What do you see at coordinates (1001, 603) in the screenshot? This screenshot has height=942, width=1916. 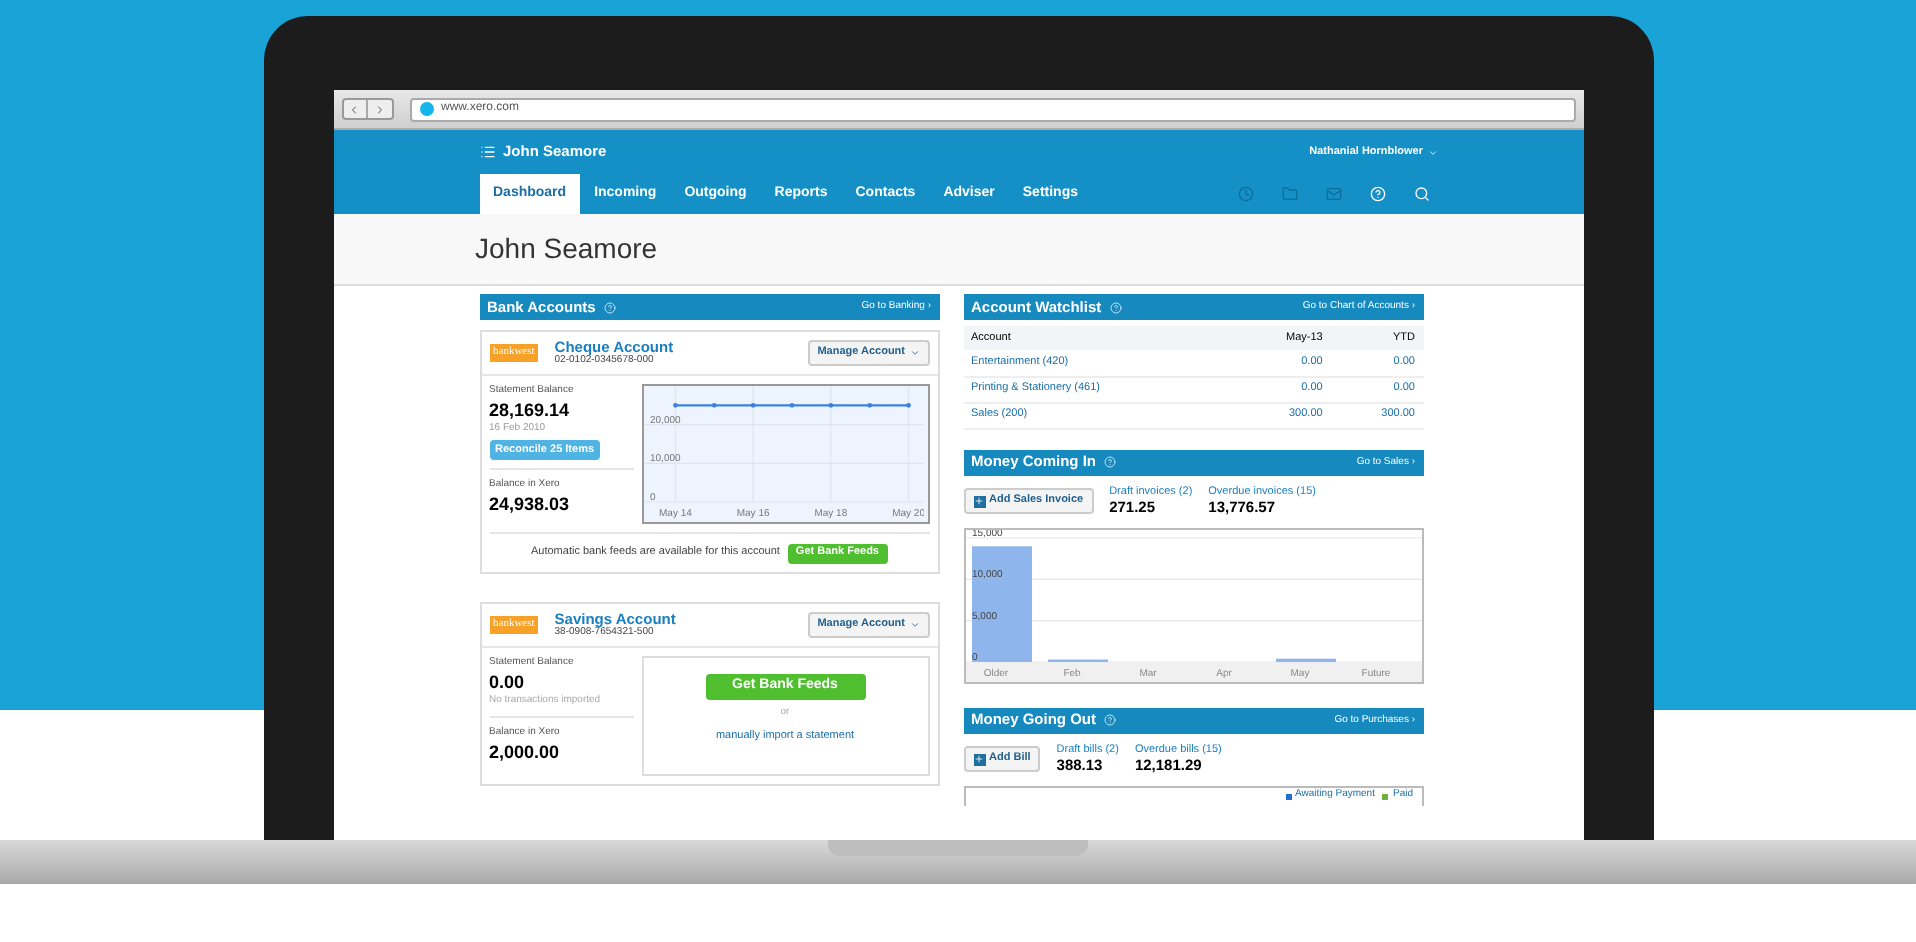 I see `bar` at bounding box center [1001, 603].